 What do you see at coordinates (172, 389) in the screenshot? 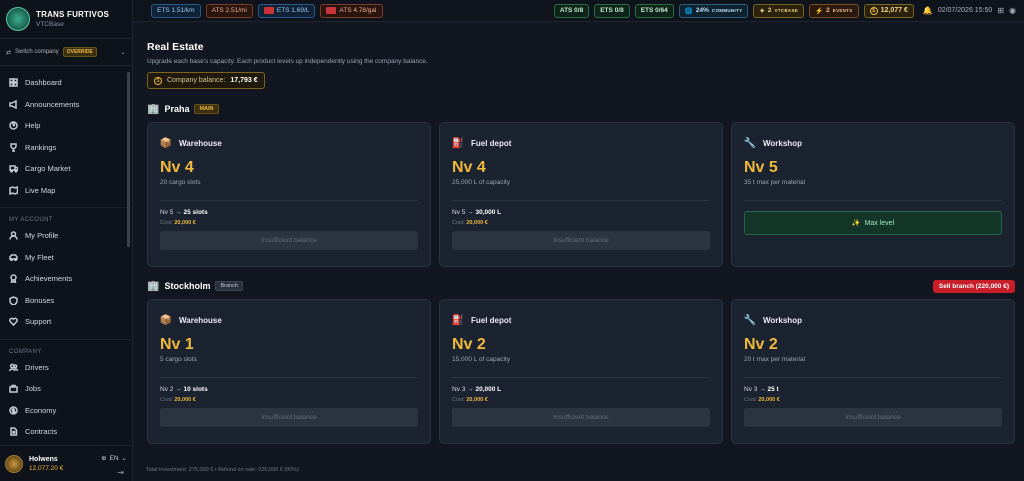
I see `next-level-label: Nv 2 →` at bounding box center [172, 389].